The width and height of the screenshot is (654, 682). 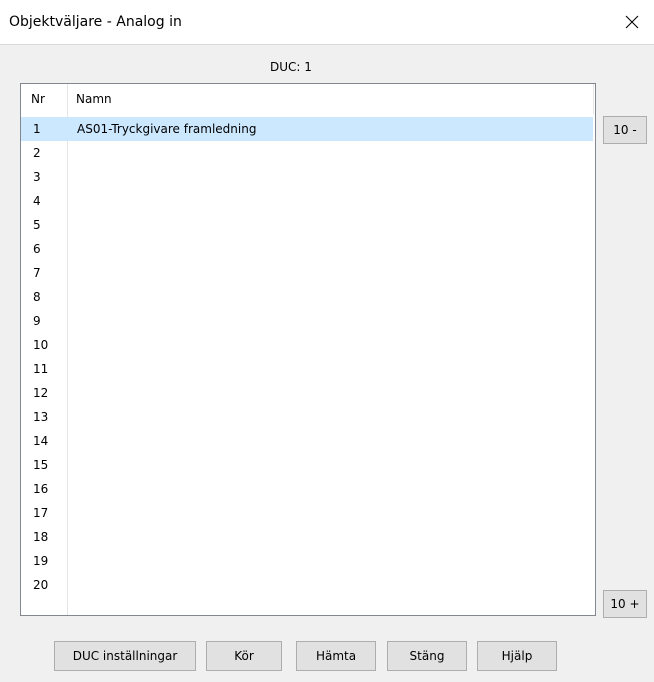 I want to click on list-row: 11, so click(x=308, y=369).